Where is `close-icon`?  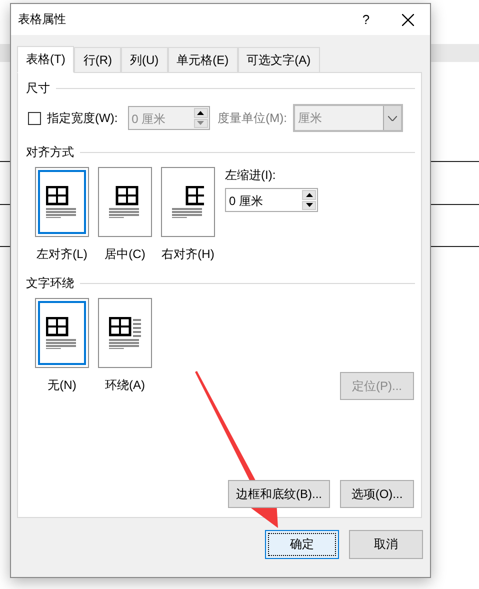 close-icon is located at coordinates (408, 20).